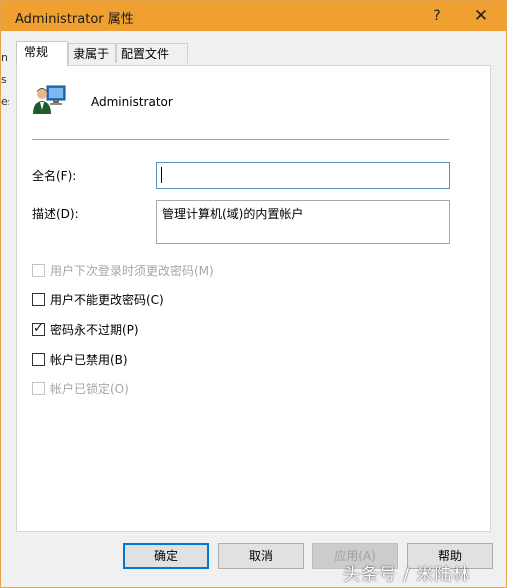 The image size is (507, 588). I want to click on close-icon: ✕, so click(481, 16).